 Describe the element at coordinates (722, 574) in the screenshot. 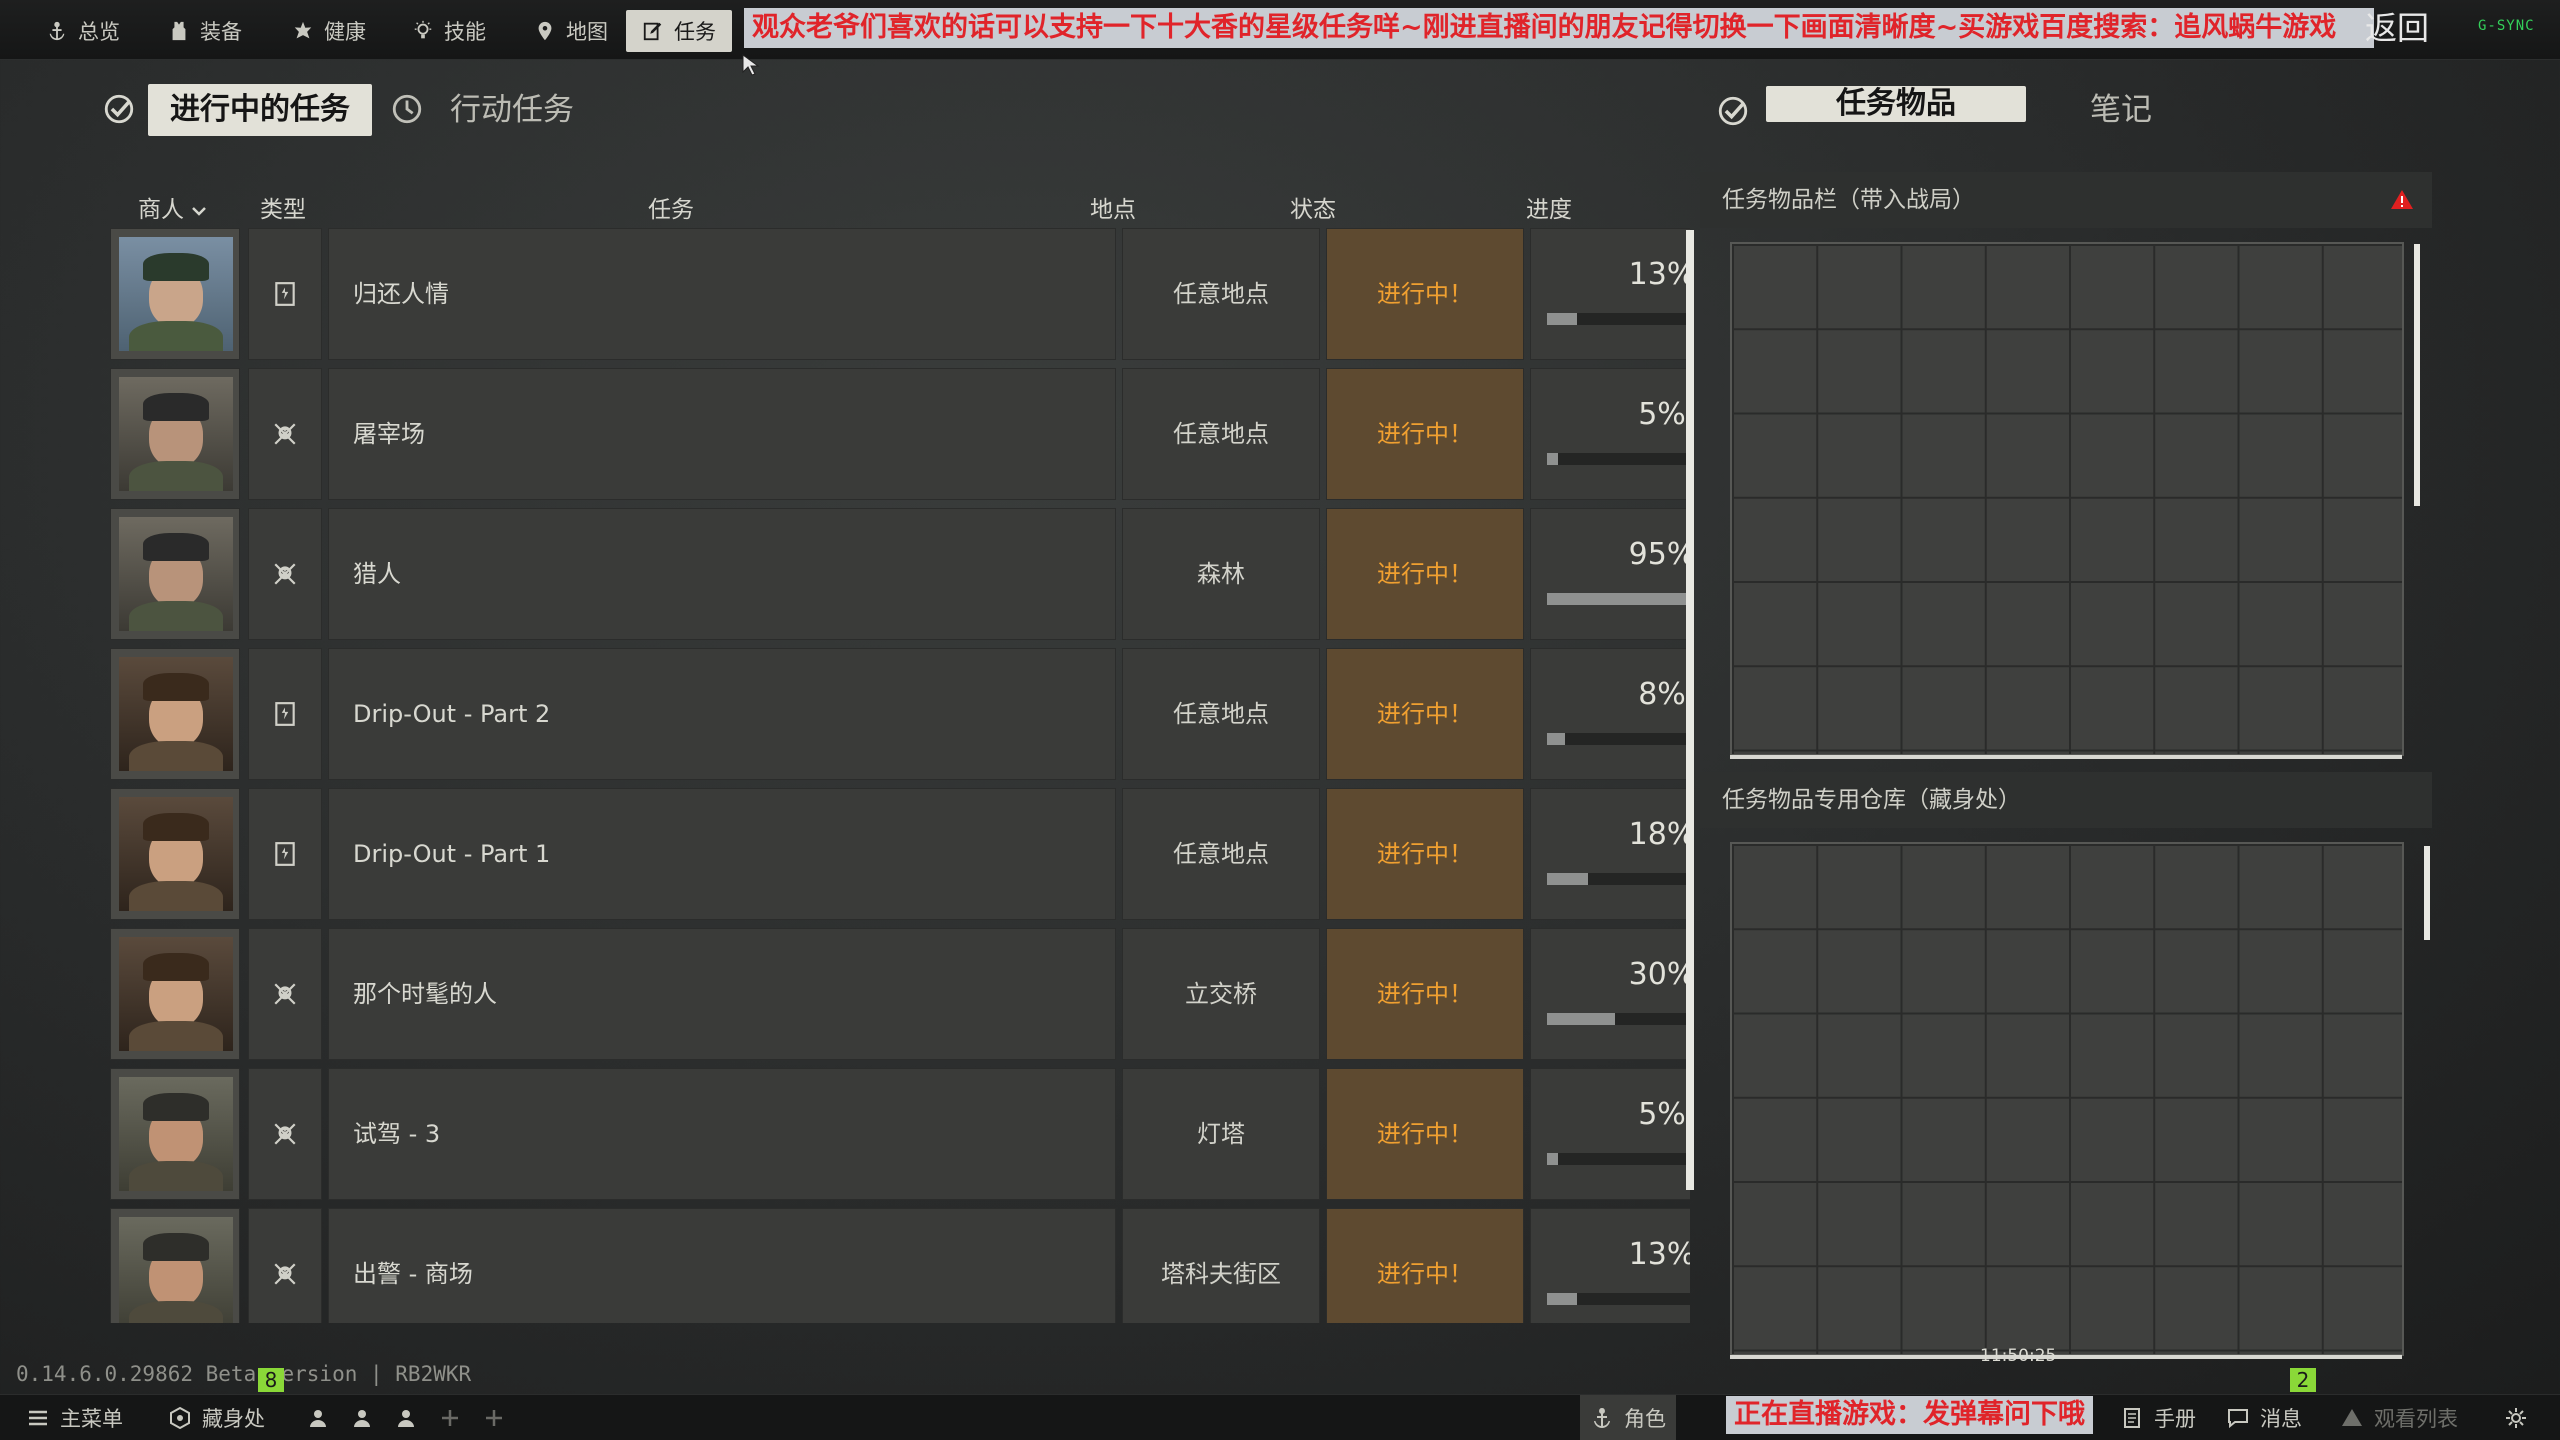

I see `task-name: 猎人` at that location.